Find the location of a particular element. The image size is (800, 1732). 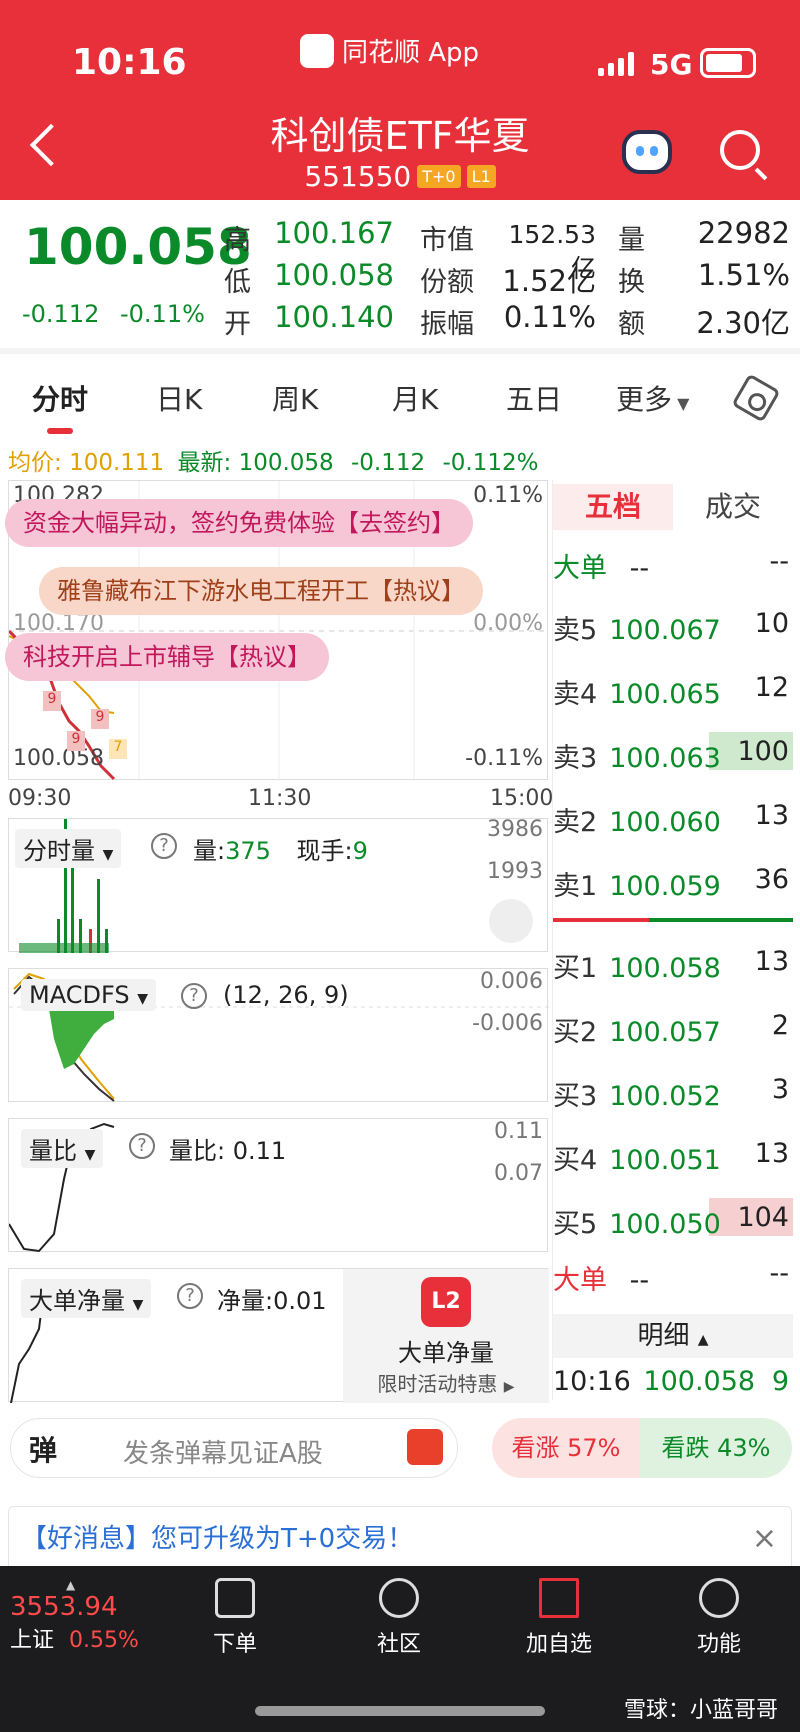

nav-community: 社区 is located at coordinates (399, 1618).